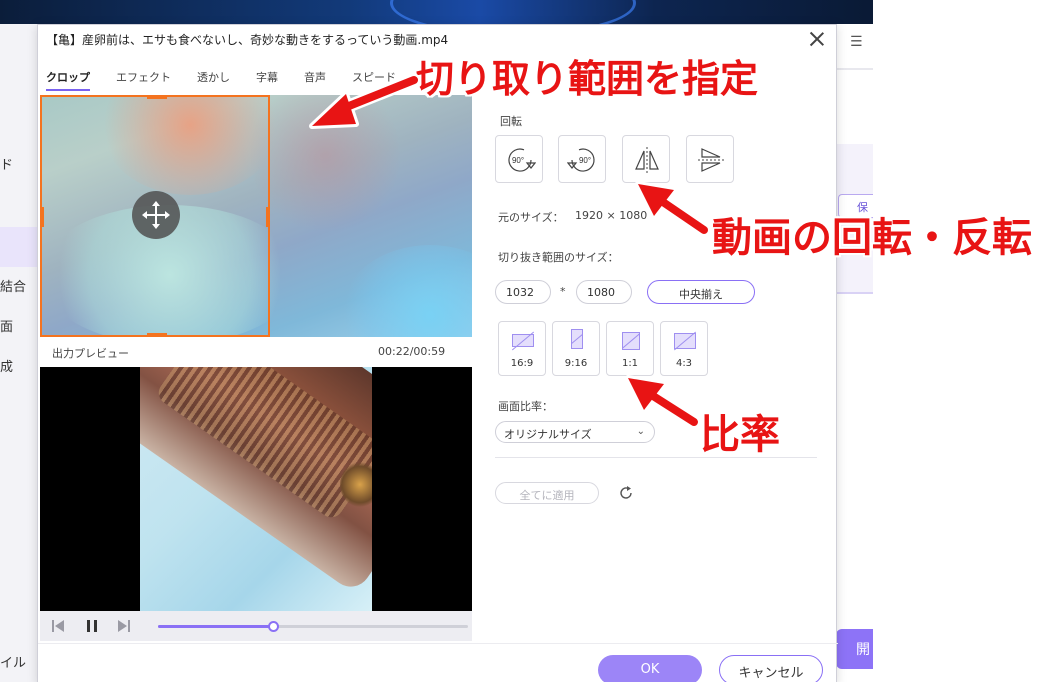  What do you see at coordinates (124, 626) in the screenshot?
I see `next-frame-icon` at bounding box center [124, 626].